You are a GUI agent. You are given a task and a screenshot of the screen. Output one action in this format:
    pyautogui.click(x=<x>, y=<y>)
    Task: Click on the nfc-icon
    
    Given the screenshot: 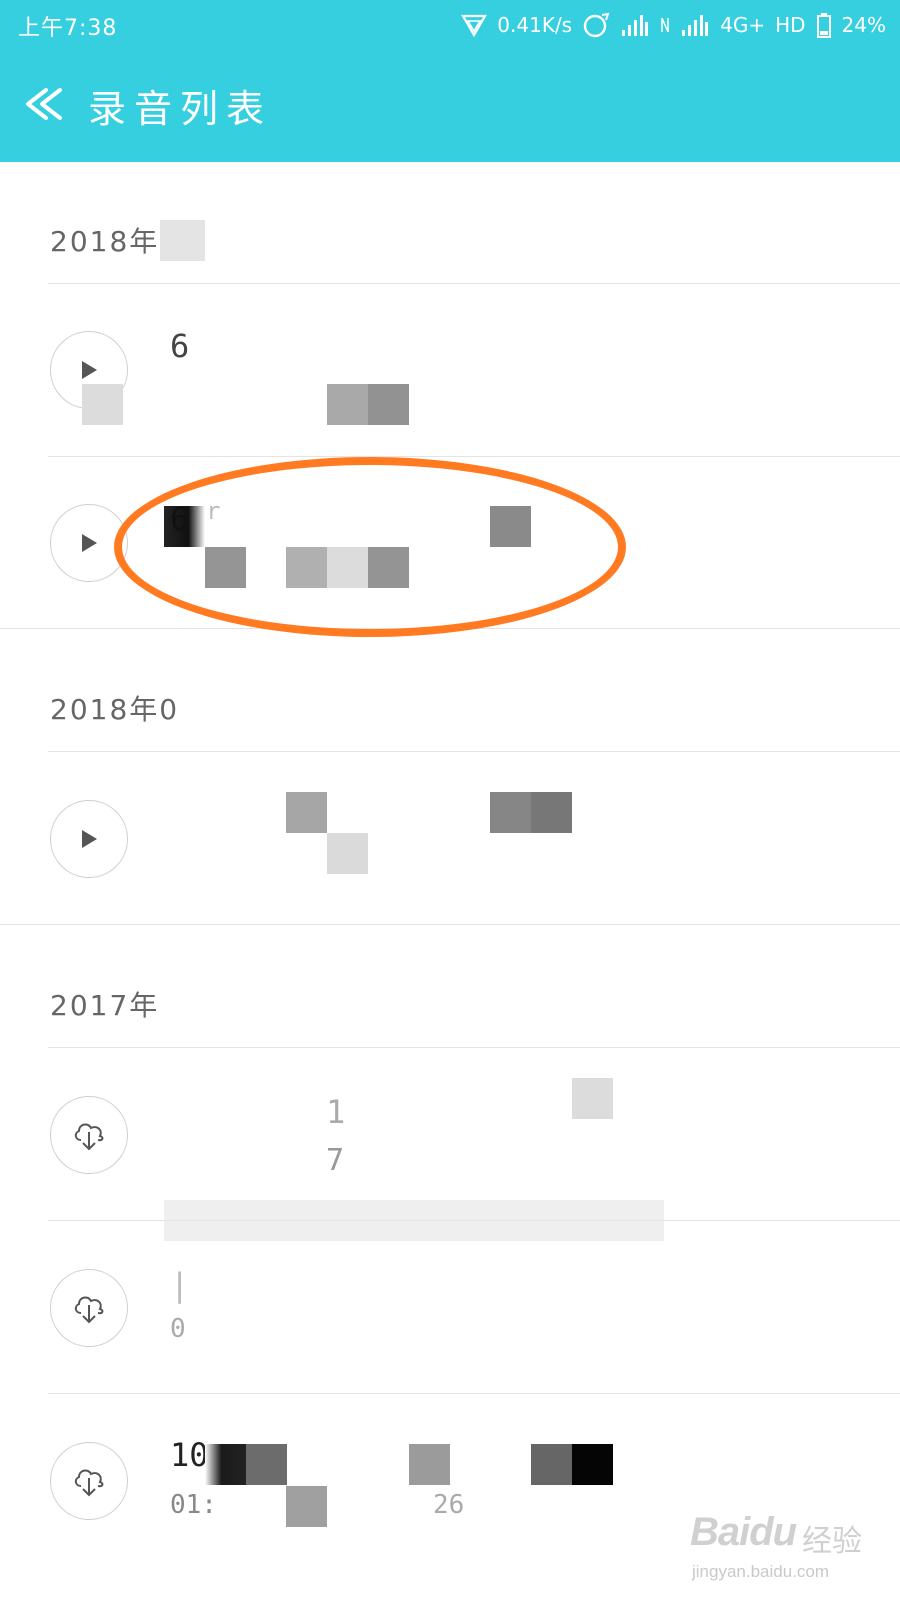 What is the action you would take?
    pyautogui.click(x=665, y=25)
    